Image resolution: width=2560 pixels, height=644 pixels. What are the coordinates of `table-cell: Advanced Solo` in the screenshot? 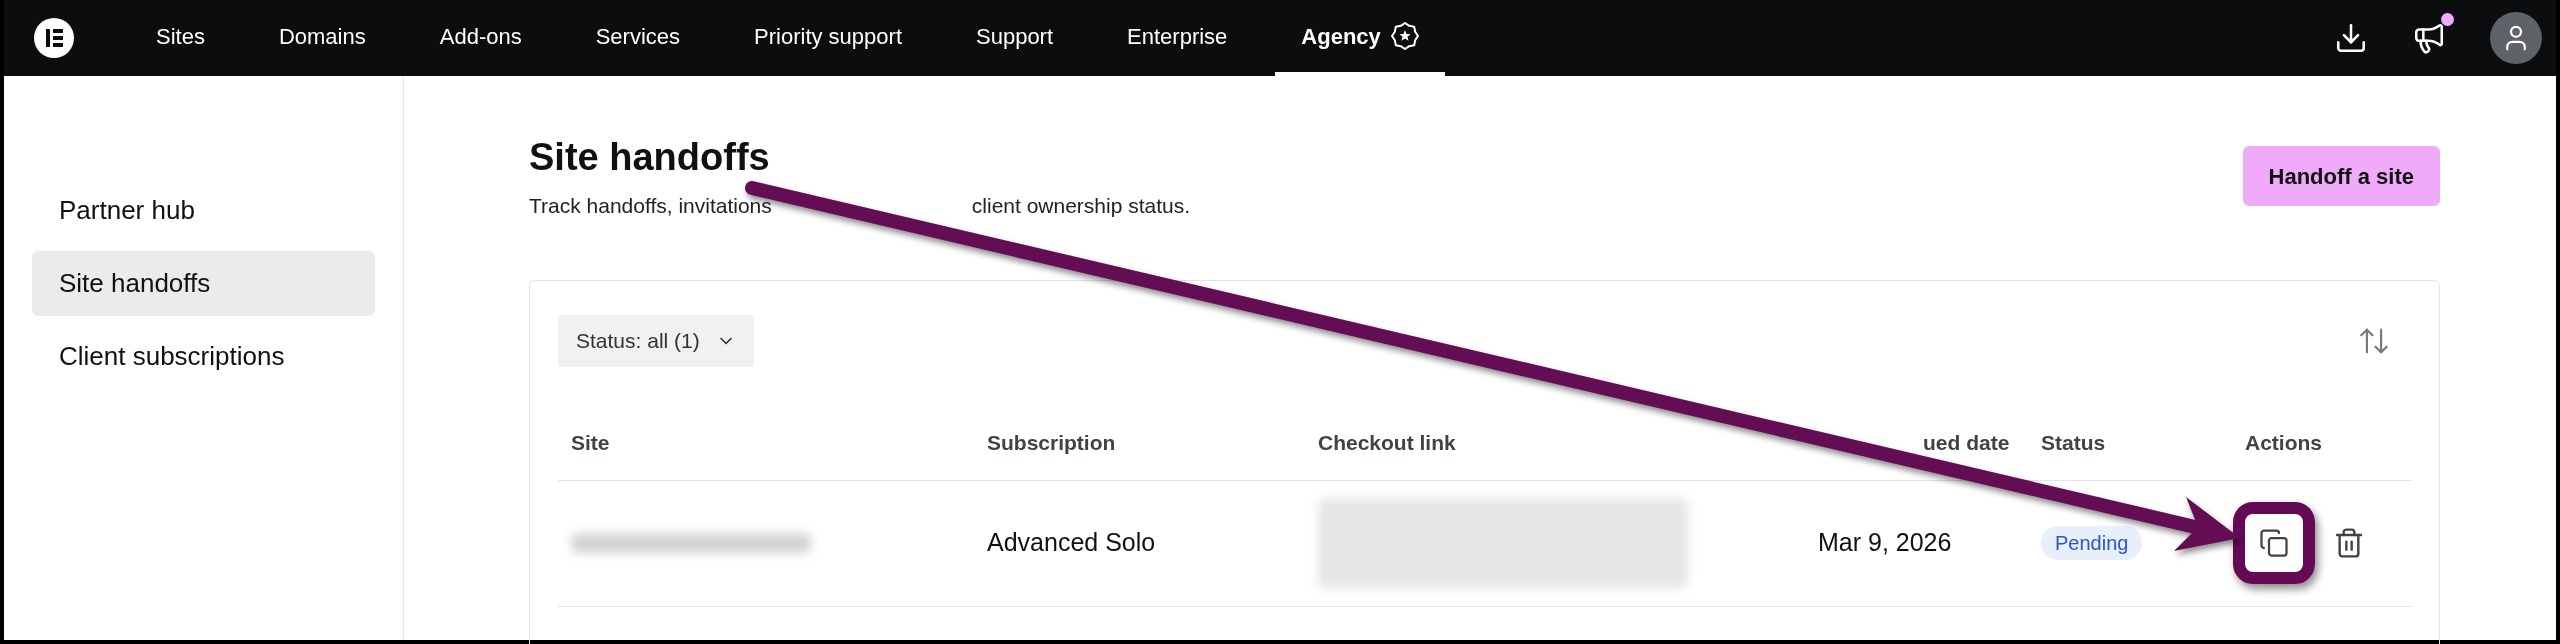 It's located at (1071, 542).